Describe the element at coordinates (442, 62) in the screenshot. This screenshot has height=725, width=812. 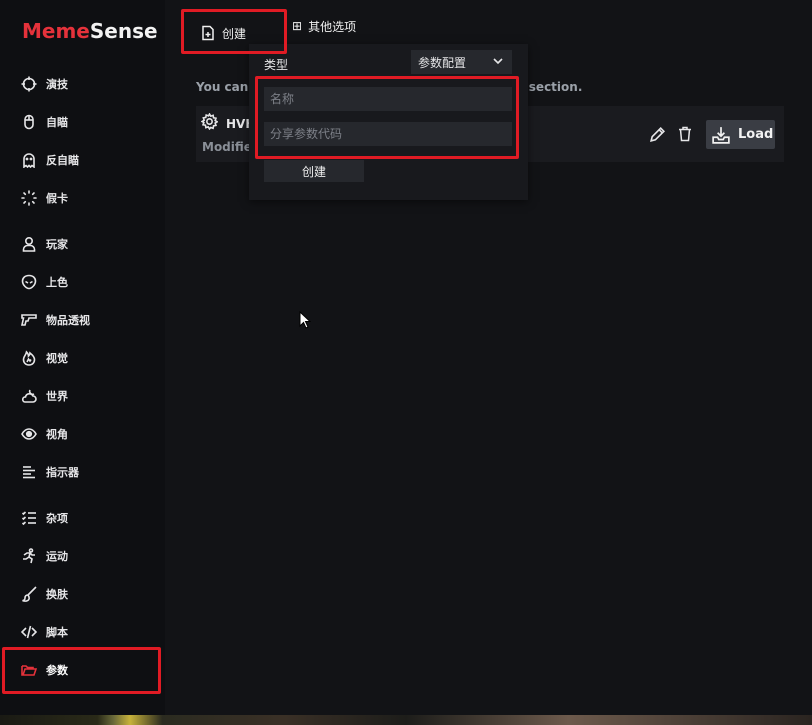
I see `type-select-value: 参数配置` at that location.